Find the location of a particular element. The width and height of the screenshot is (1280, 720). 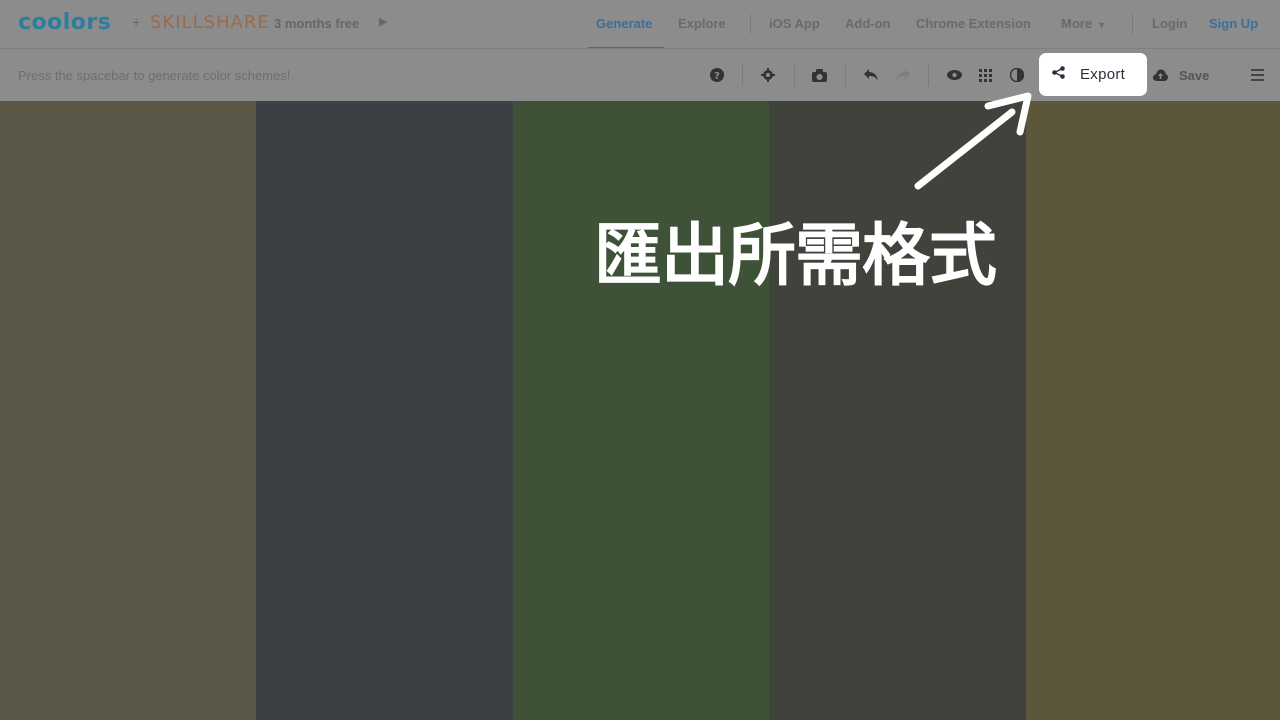

share-icon is located at coordinates (1058, 74).